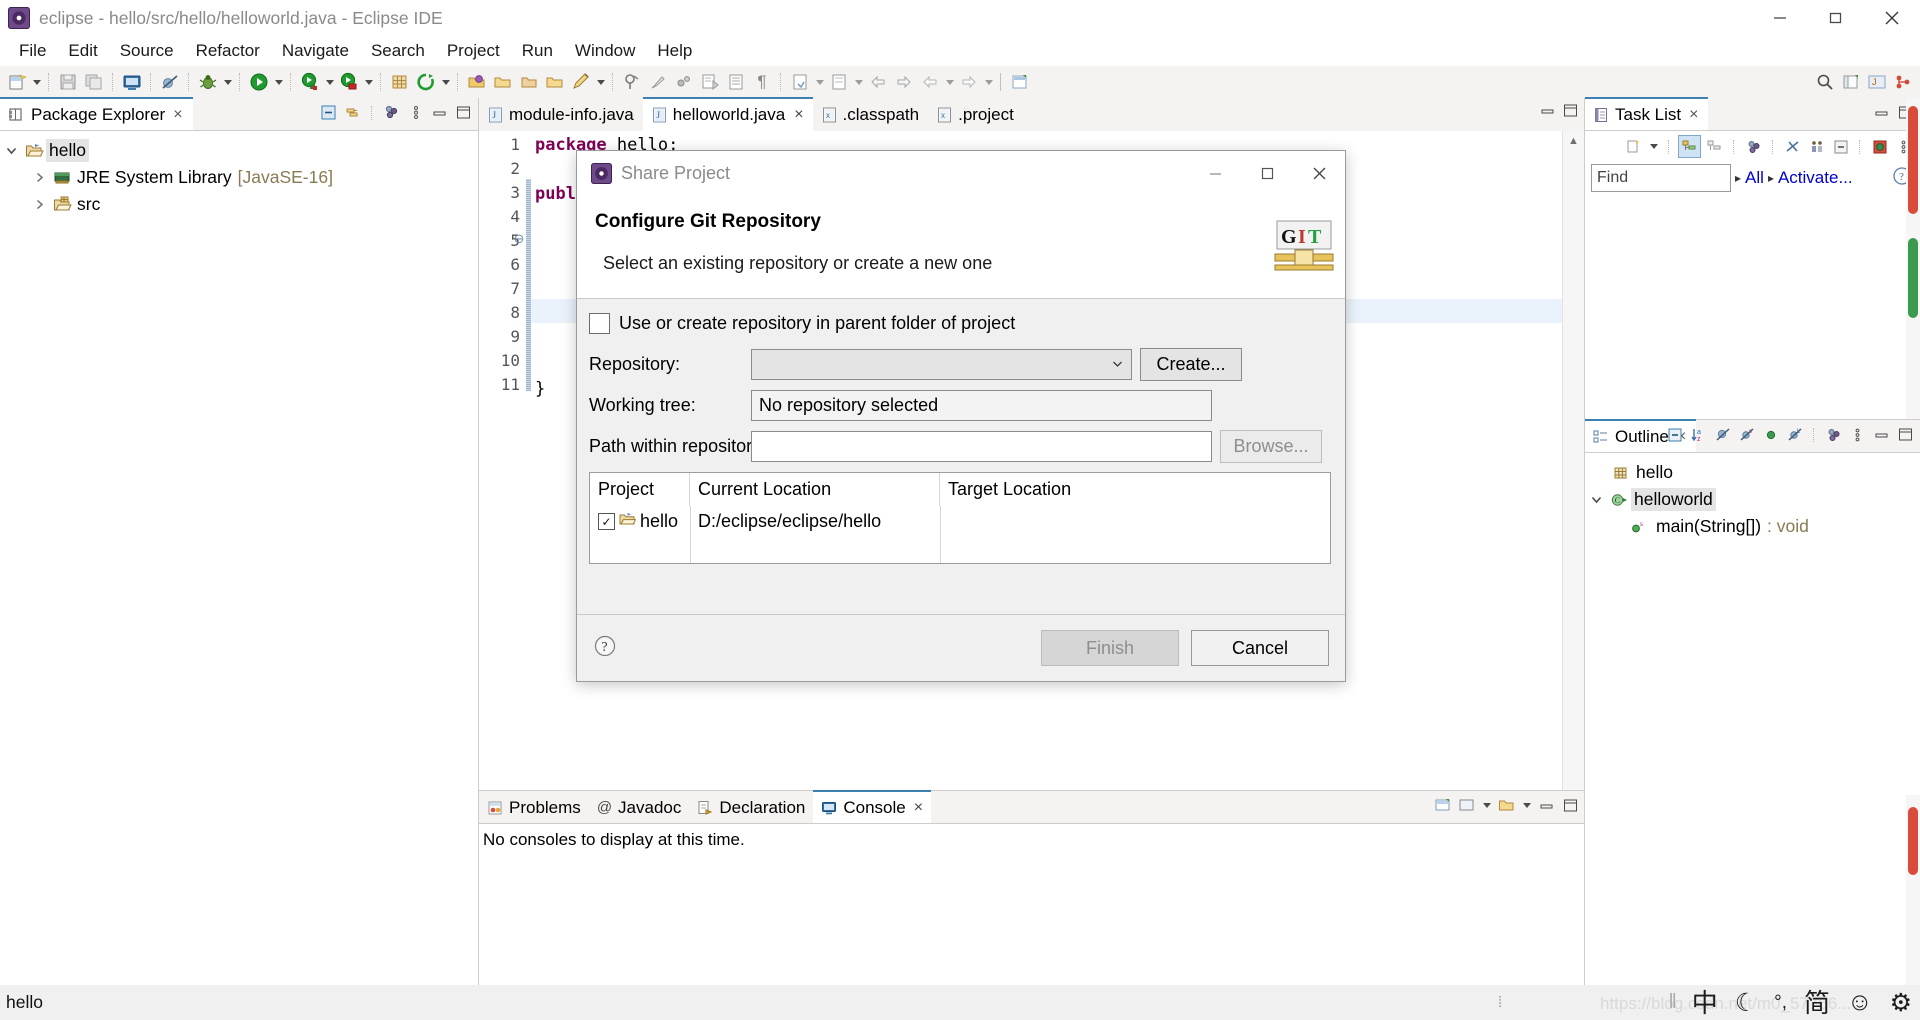  What do you see at coordinates (1722, 434) in the screenshot?
I see `hide-fields-icon` at bounding box center [1722, 434].